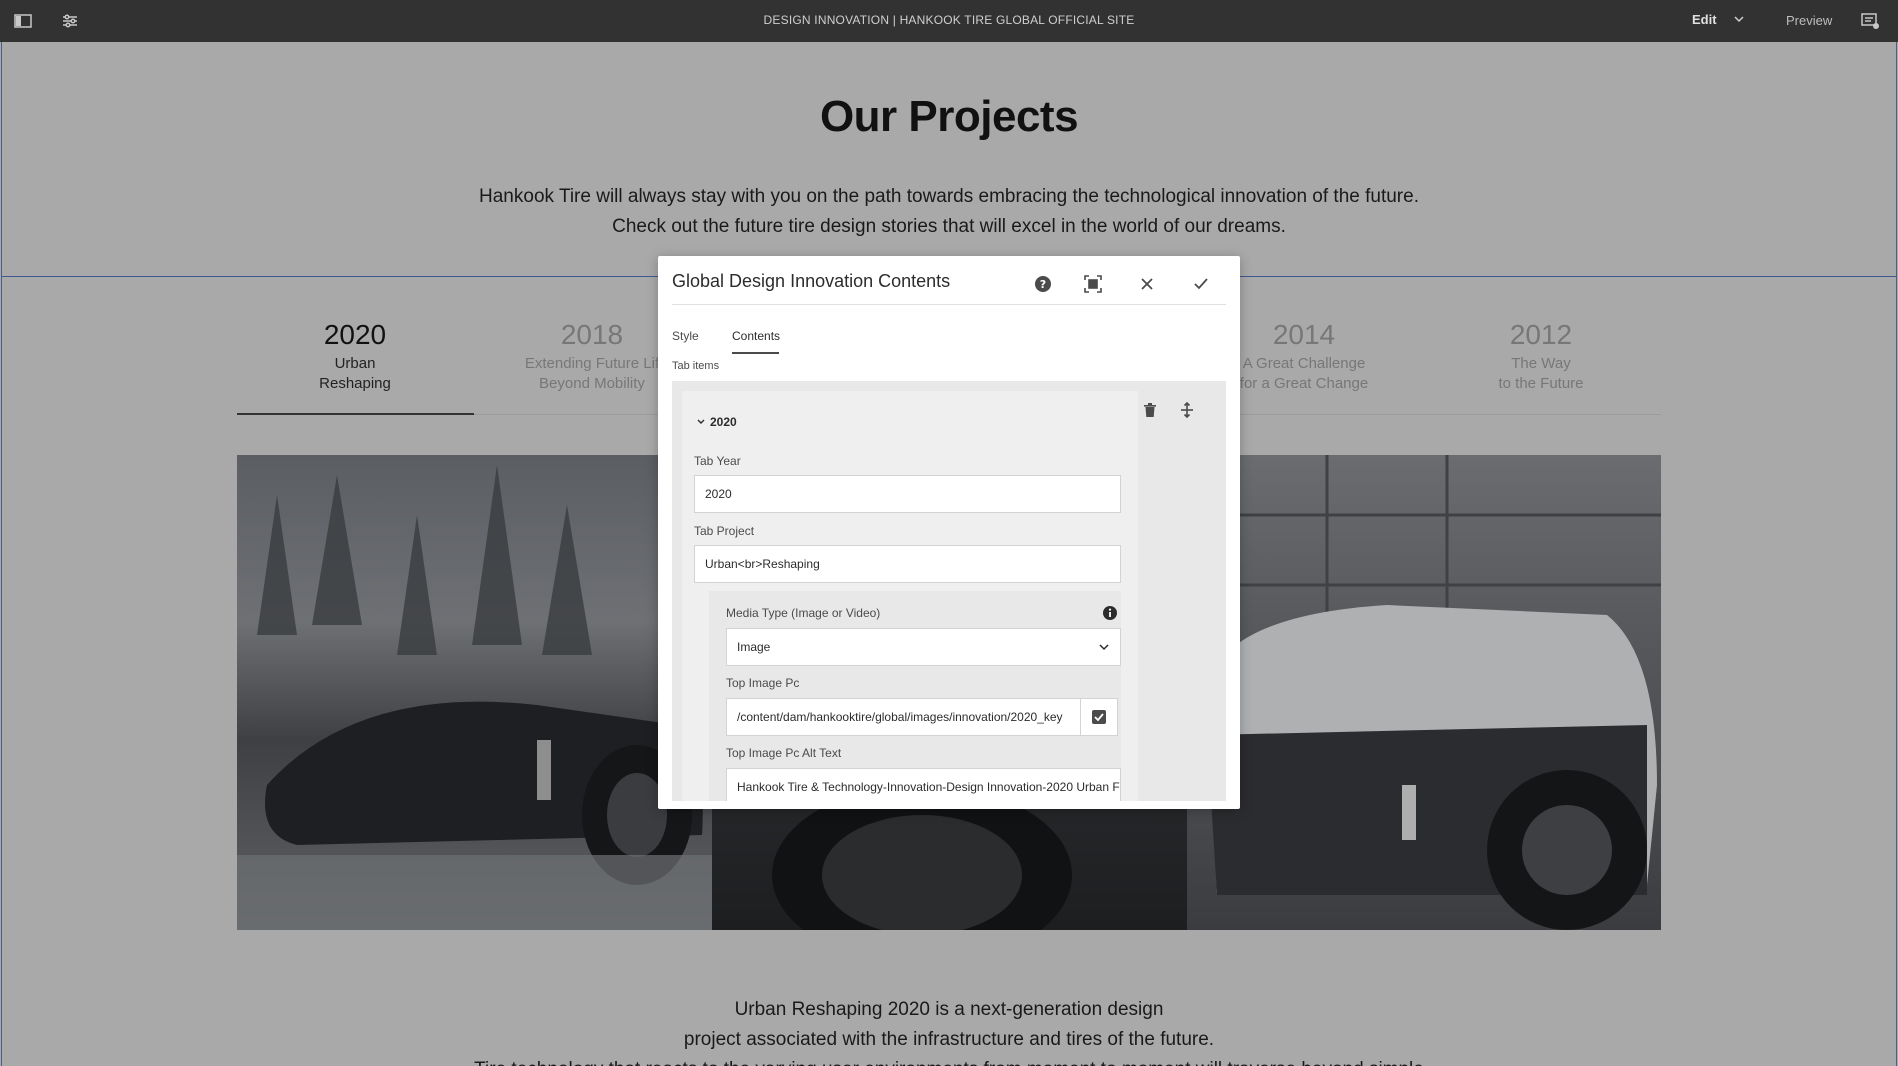  What do you see at coordinates (763, 683) in the screenshot?
I see `top-image-pc-label: Top Image Pc` at bounding box center [763, 683].